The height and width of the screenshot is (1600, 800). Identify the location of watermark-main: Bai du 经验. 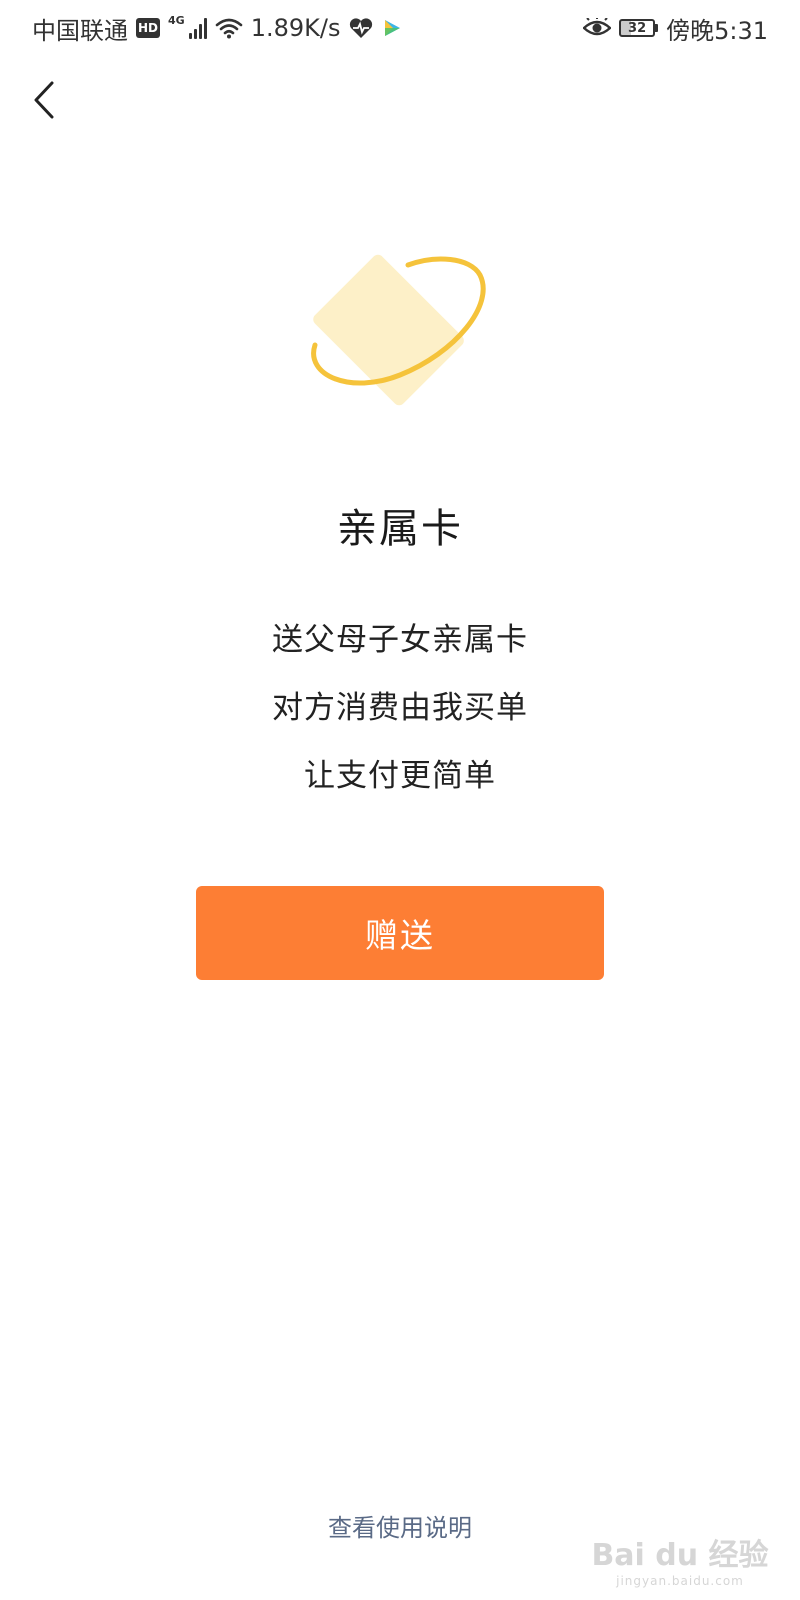
(680, 1555).